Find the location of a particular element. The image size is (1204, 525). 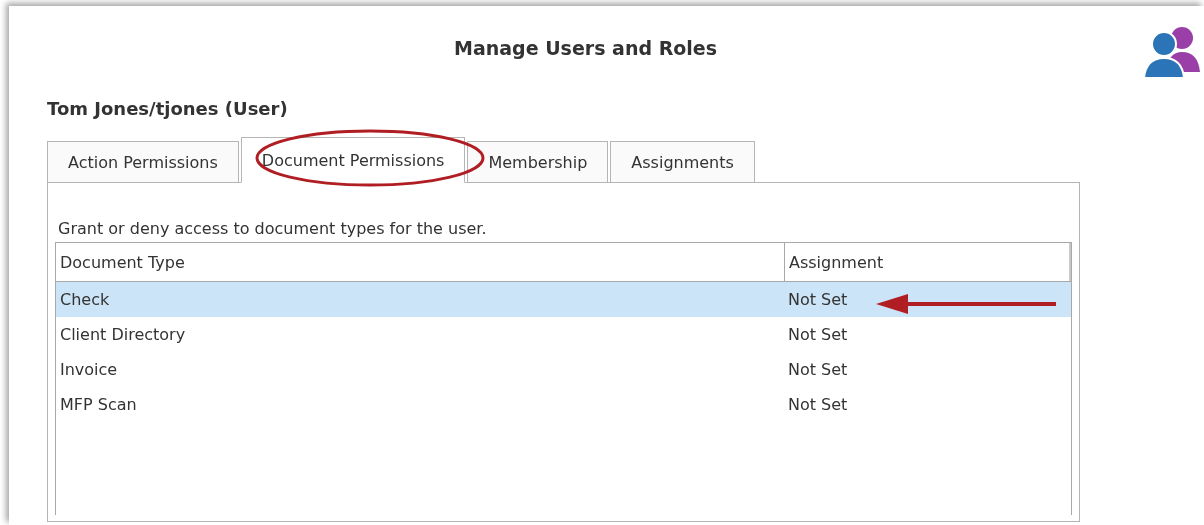

tab: Membership is located at coordinates (538, 161).